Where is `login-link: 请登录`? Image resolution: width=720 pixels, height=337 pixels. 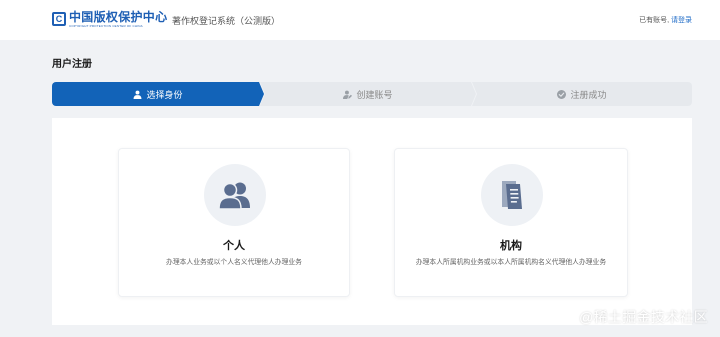
login-link: 请登录 is located at coordinates (681, 20).